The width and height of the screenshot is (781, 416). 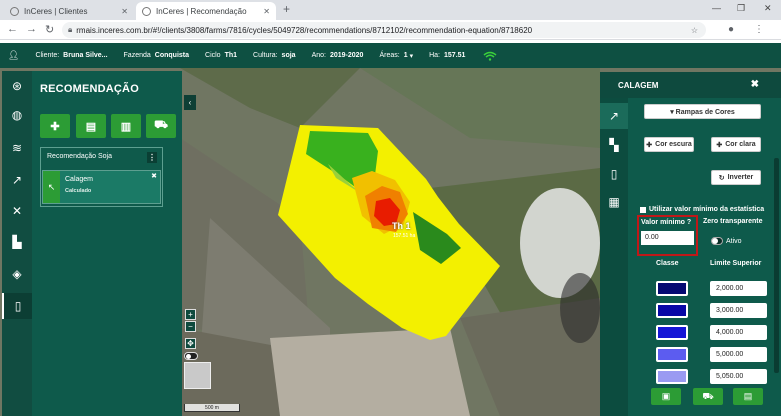 I want to click on file-icon: ▤, so click(x=91, y=126).